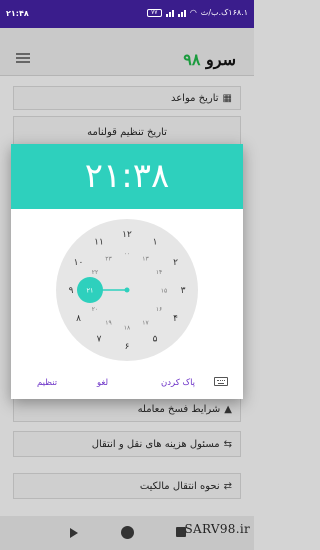  I want to click on logo-word: سرو, so click(221, 59).